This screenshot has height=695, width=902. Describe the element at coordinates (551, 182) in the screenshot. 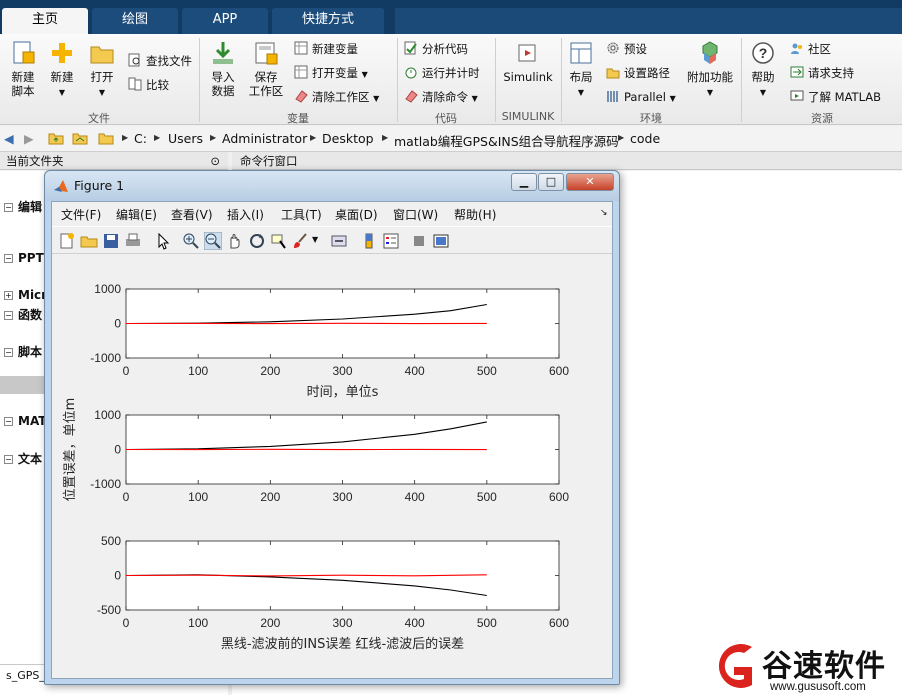

I see `maximize-button: □` at that location.